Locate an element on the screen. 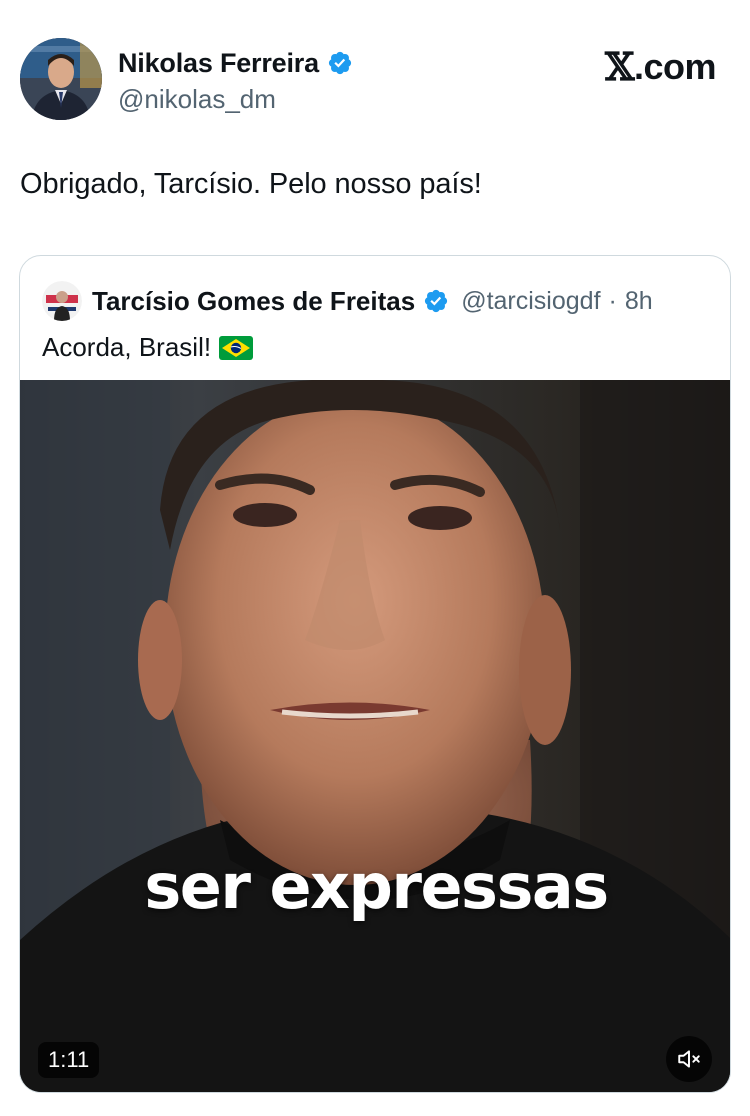 The image size is (750, 1116). video-duration-badge: 1:11 is located at coordinates (69, 1060).